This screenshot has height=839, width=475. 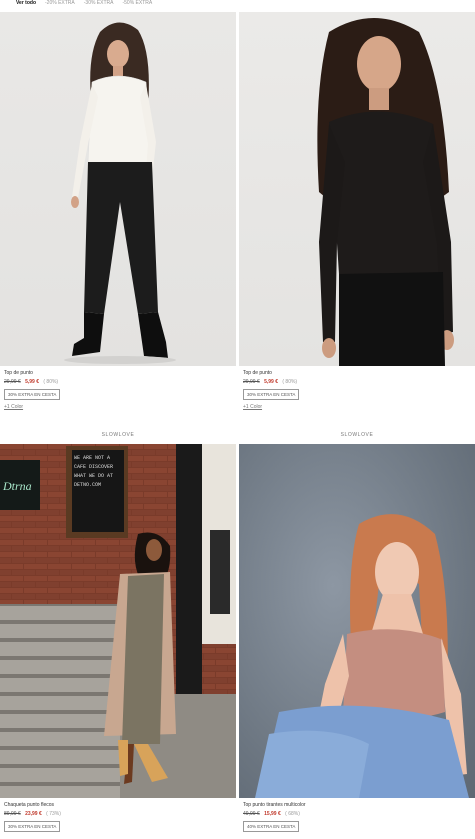 What do you see at coordinates (357, 814) in the screenshot?
I see `product-prices: 49,99 € 15,99 € ( 68%)` at bounding box center [357, 814].